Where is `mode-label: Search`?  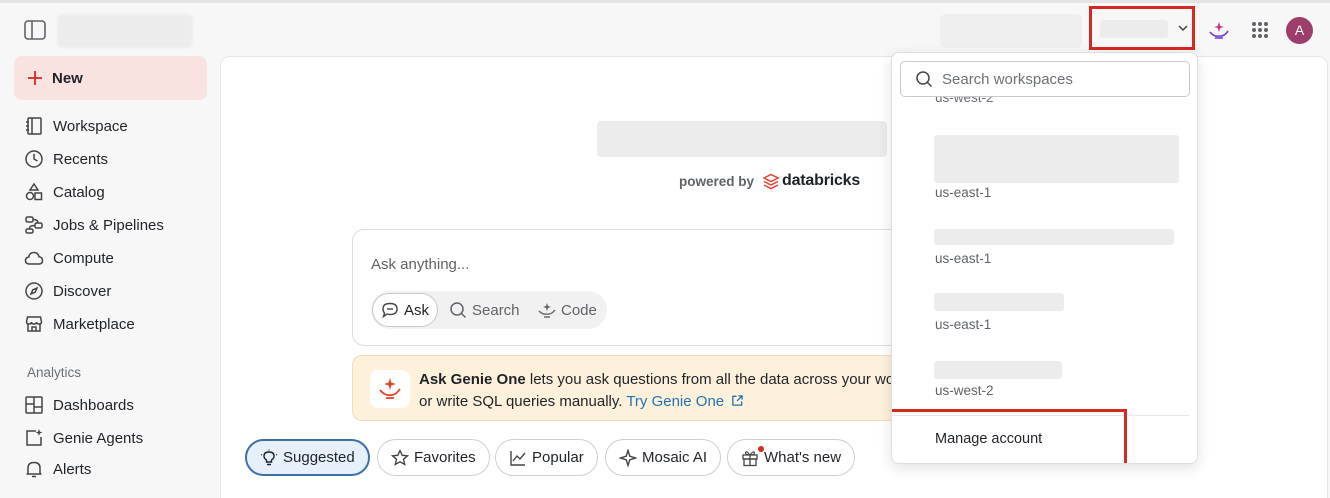
mode-label: Search is located at coordinates (496, 310).